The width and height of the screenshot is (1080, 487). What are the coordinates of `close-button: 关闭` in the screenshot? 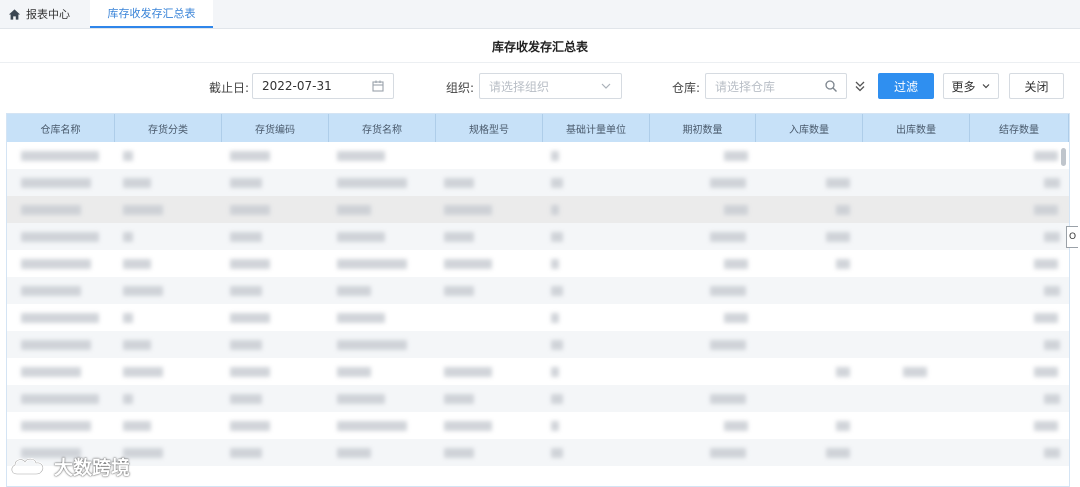 It's located at (1036, 86).